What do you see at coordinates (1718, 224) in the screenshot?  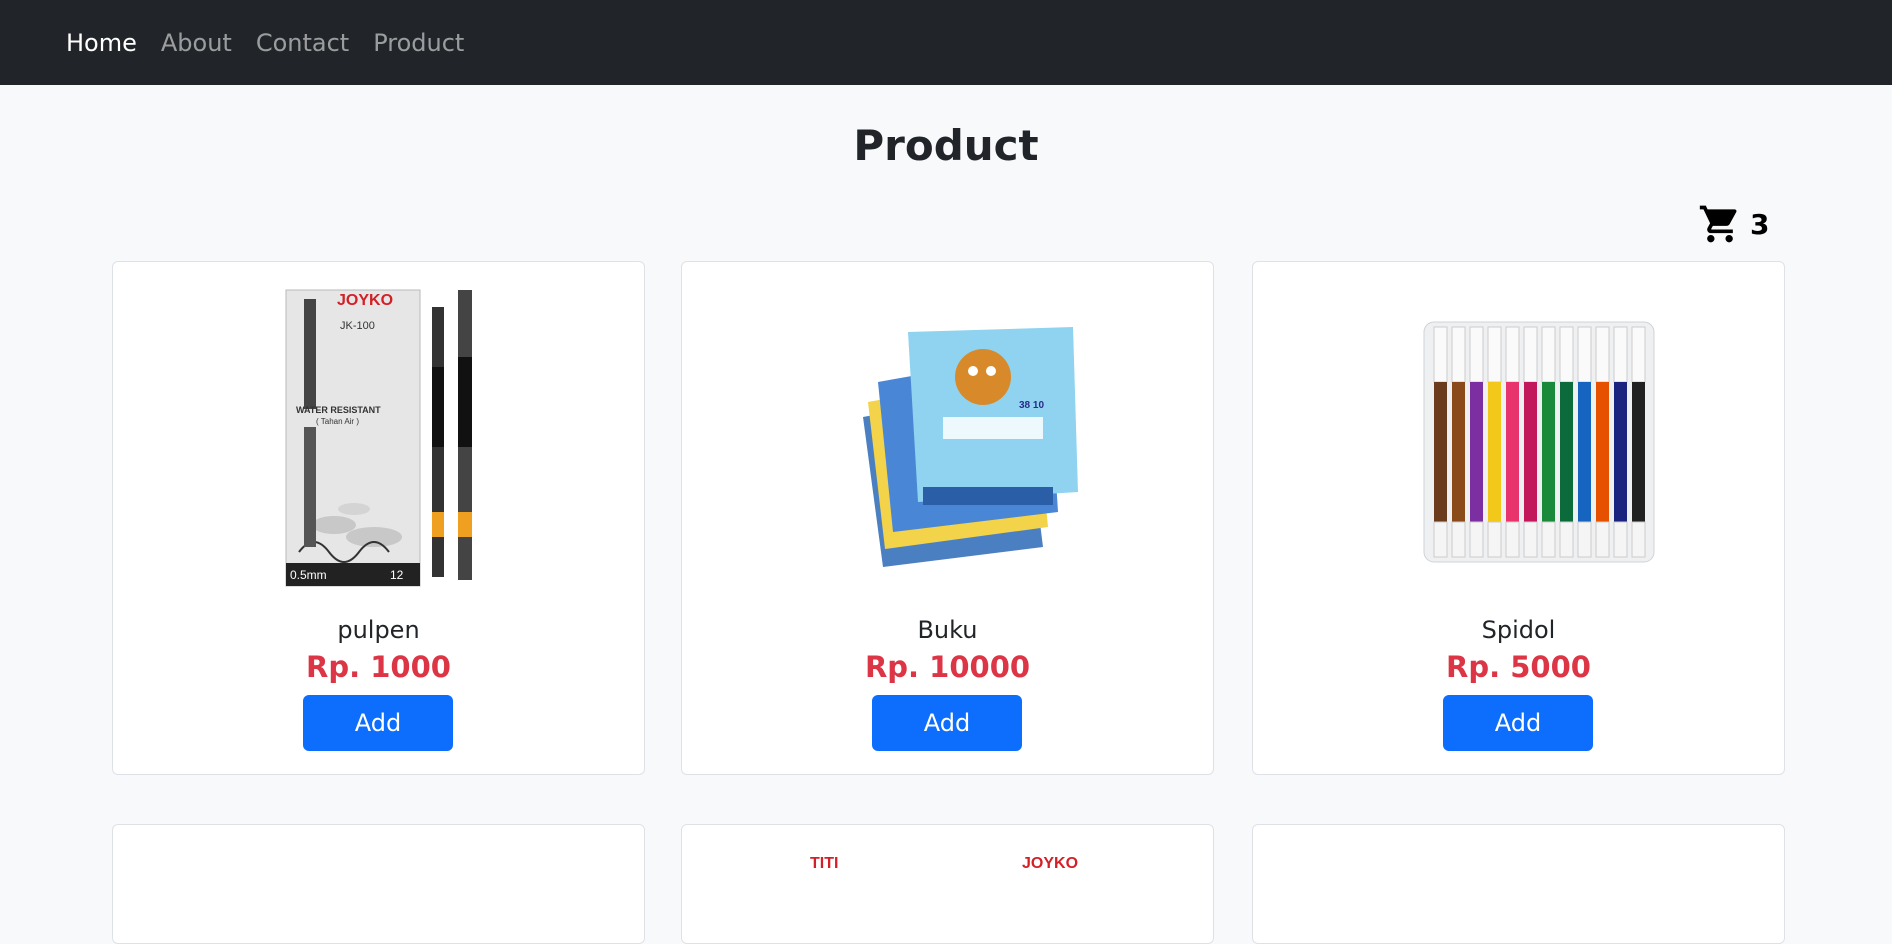 I see `cart-icon` at bounding box center [1718, 224].